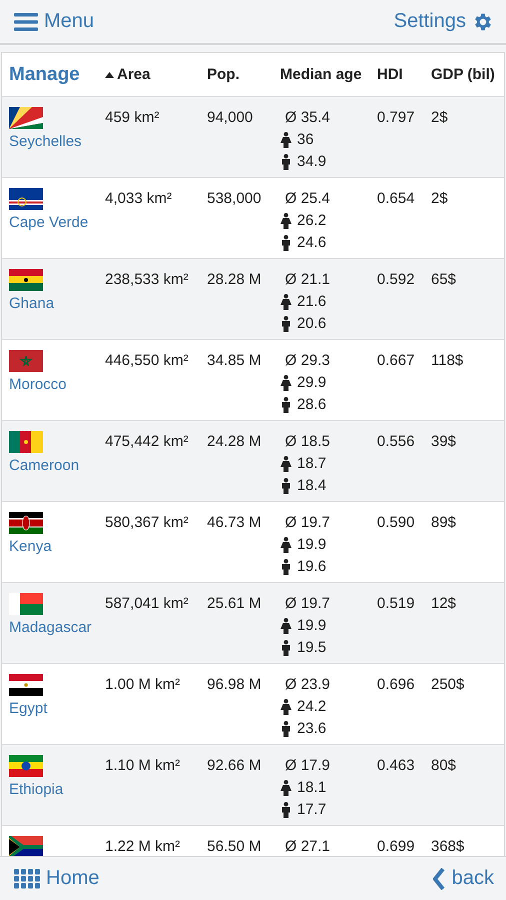 The image size is (506, 900). Describe the element at coordinates (311, 405) in the screenshot. I see `male-age: 28.6` at that location.